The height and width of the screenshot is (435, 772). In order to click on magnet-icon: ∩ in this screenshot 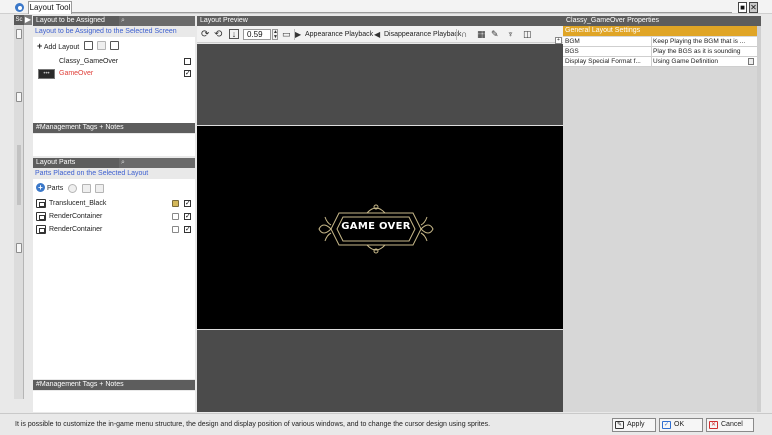, I will do `click(464, 34)`.